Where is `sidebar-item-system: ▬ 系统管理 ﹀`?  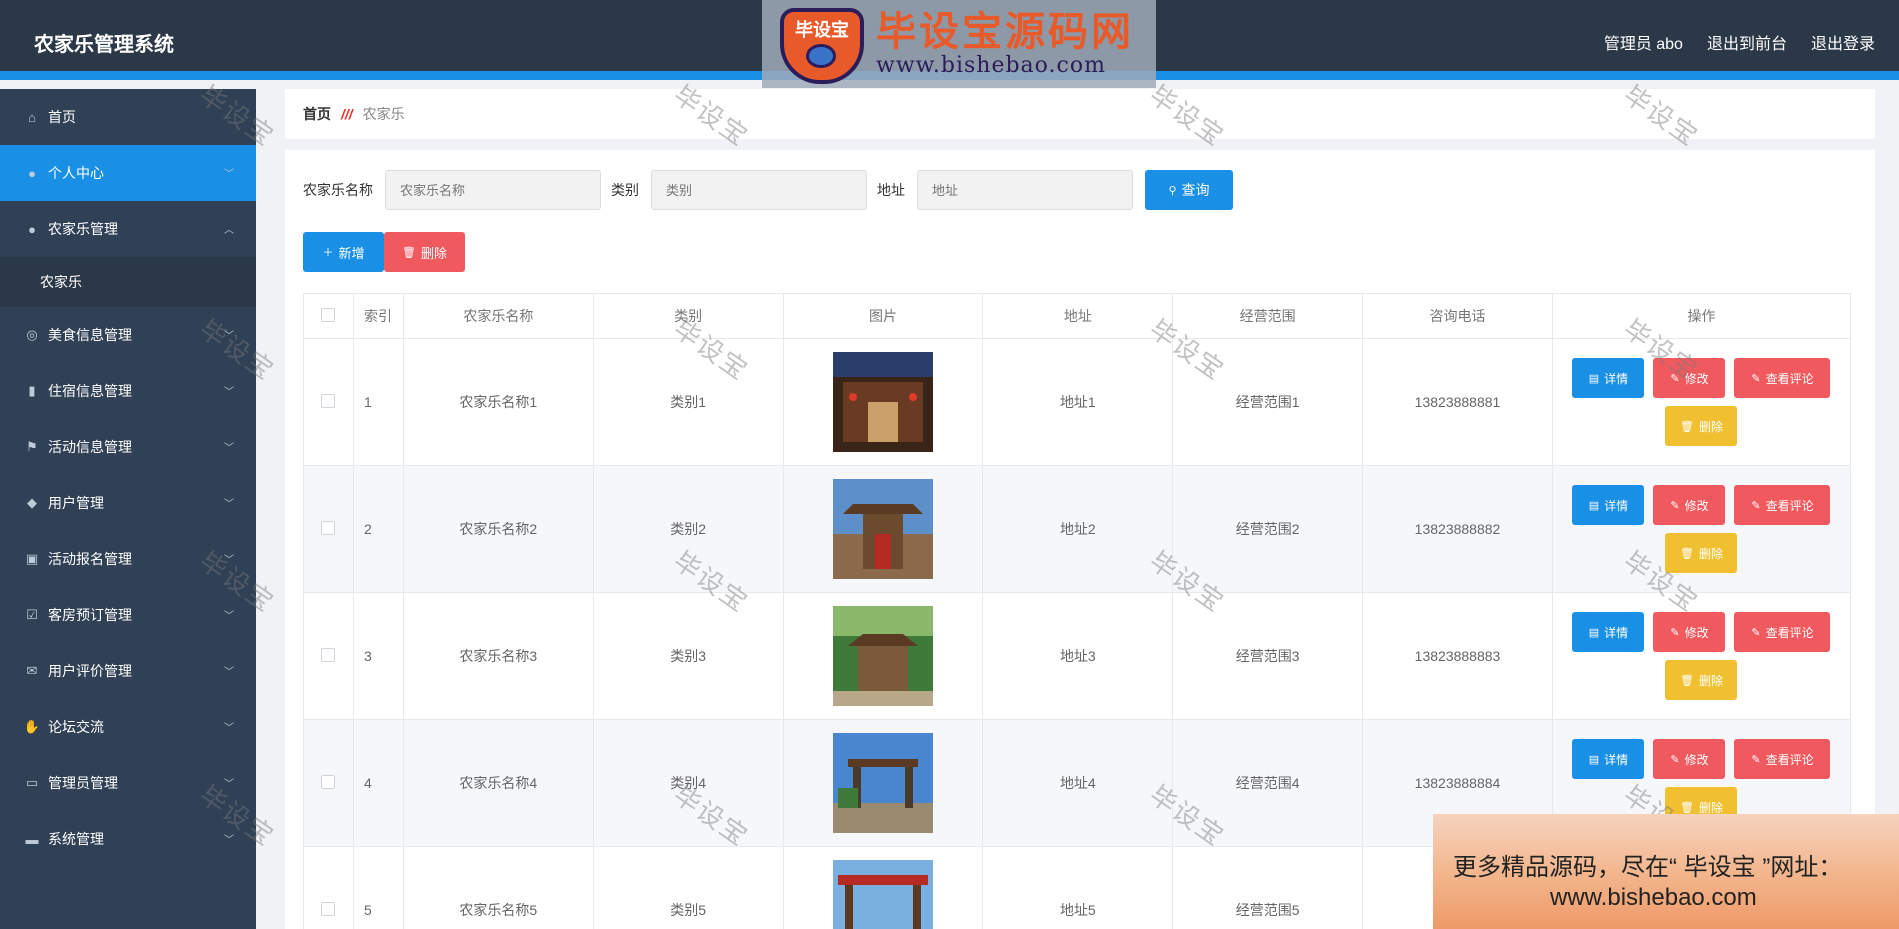
sidebar-item-system: ▬ 系统管理 ﹀ is located at coordinates (128, 839).